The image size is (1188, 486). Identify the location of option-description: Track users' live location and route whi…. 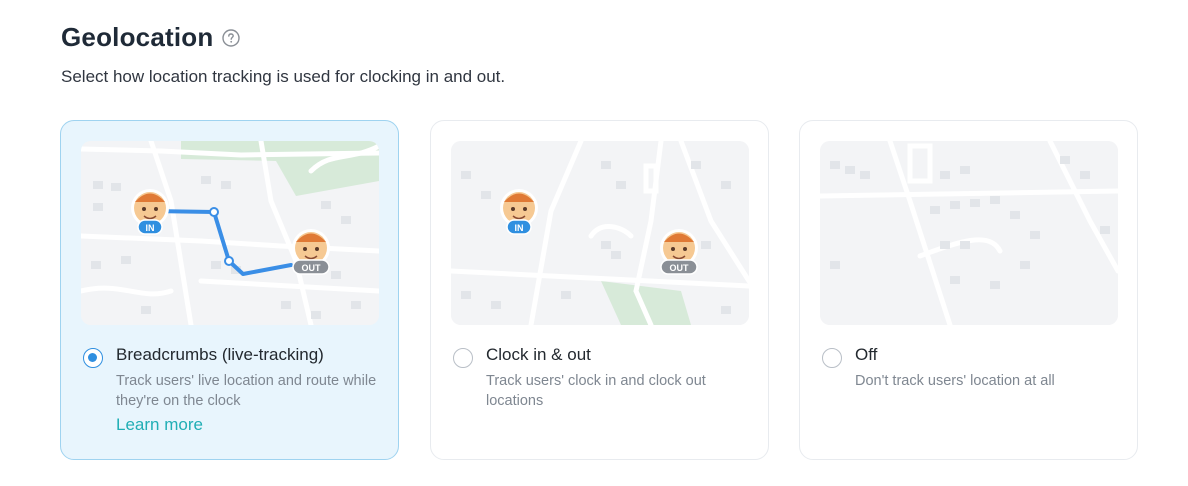
(246, 391).